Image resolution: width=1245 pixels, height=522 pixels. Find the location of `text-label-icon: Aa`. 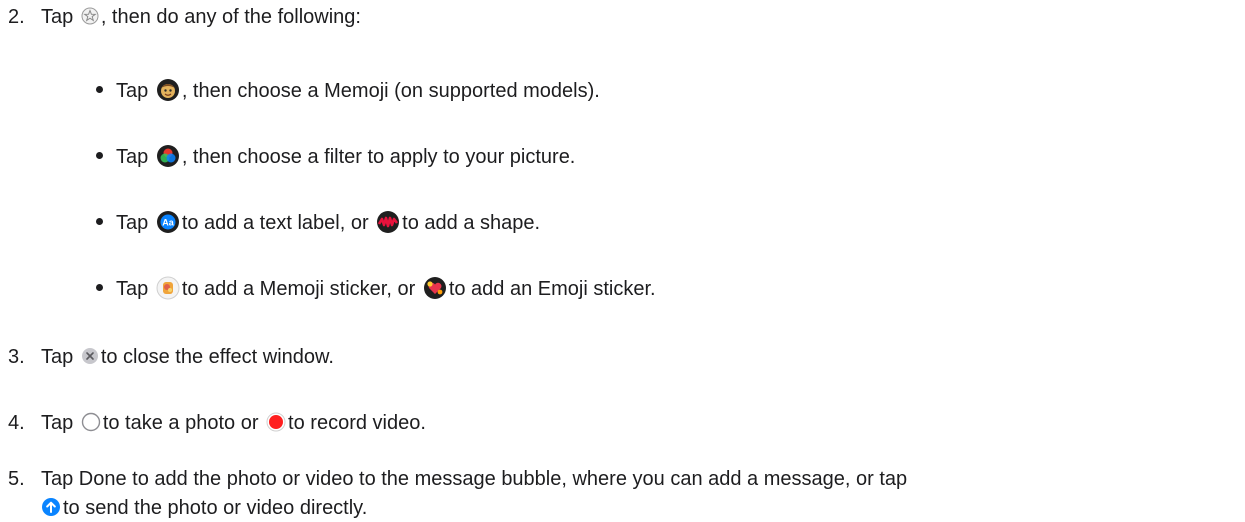

text-label-icon: Aa is located at coordinates (168, 222).